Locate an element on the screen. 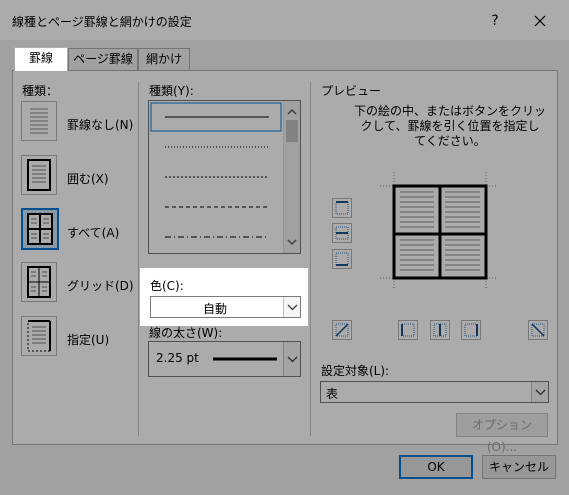  color-dropdown: 自動 is located at coordinates (225, 307).